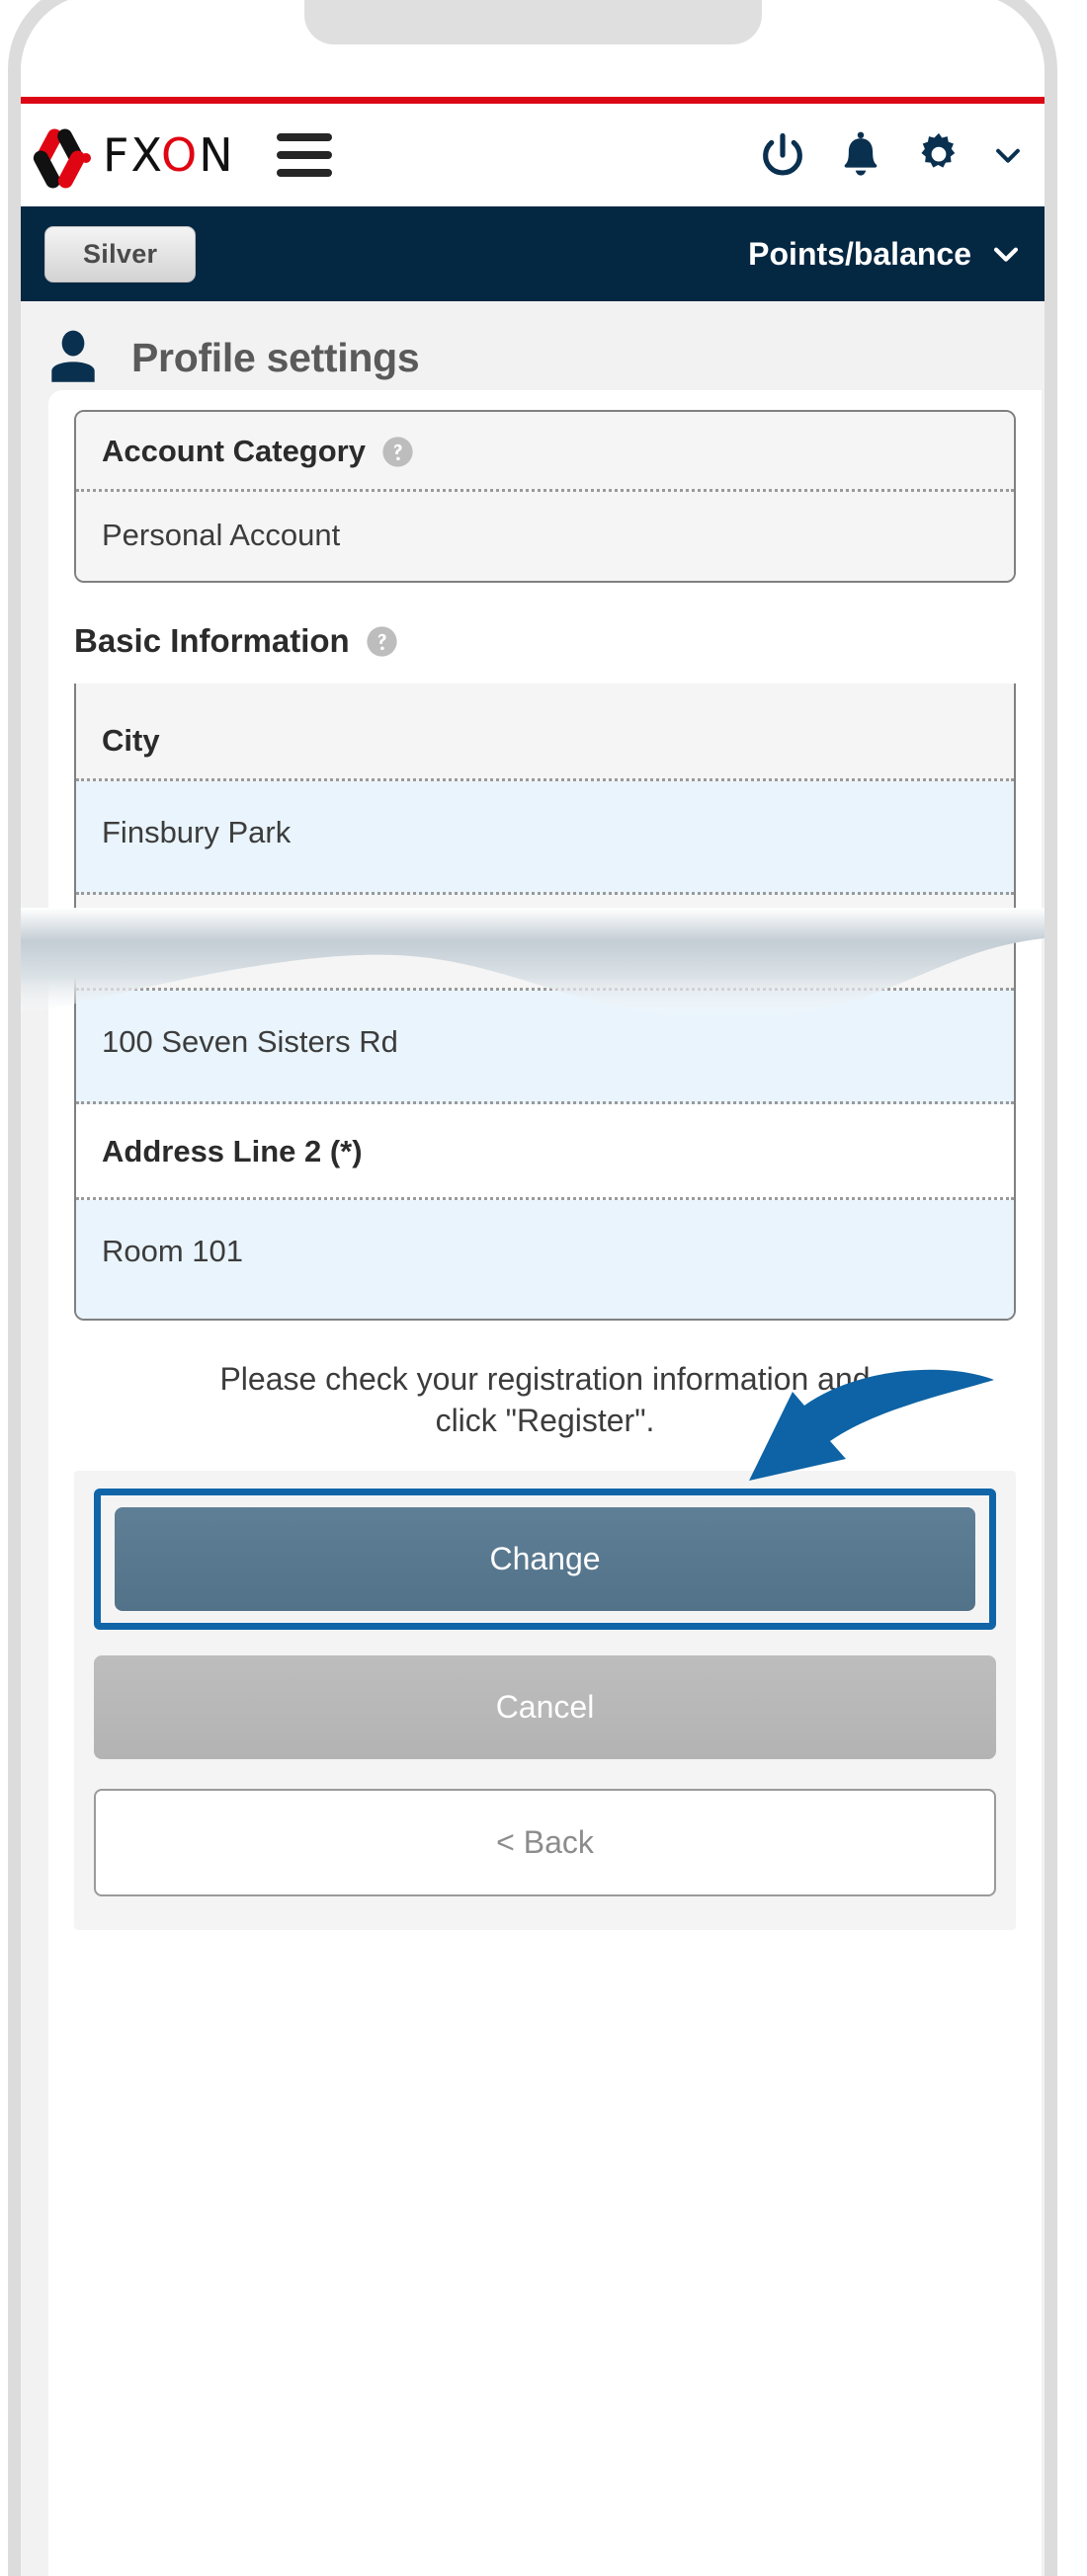 Image resolution: width=1087 pixels, height=2576 pixels. Describe the element at coordinates (545, 1843) in the screenshot. I see `back-button: < Back` at that location.